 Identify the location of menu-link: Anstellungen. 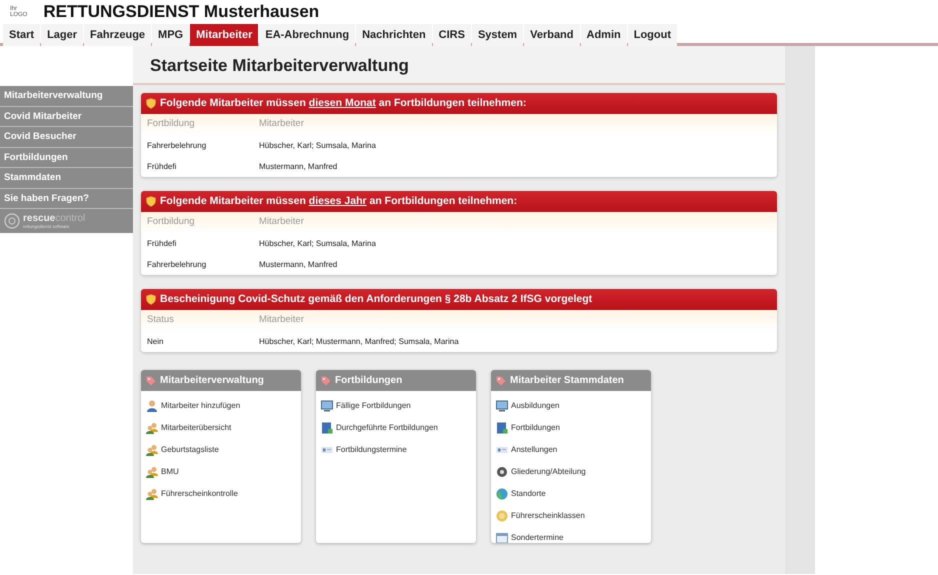
(571, 450).